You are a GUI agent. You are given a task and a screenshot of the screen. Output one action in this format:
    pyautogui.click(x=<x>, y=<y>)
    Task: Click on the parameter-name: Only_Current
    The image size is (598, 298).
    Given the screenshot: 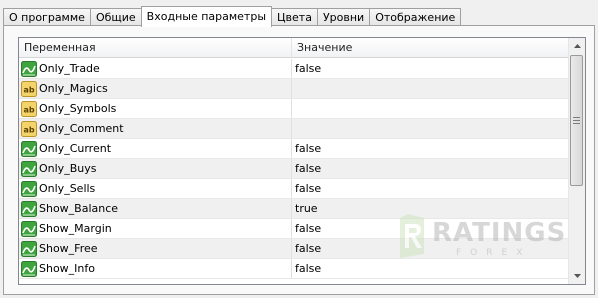 What is the action you would take?
    pyautogui.click(x=75, y=148)
    